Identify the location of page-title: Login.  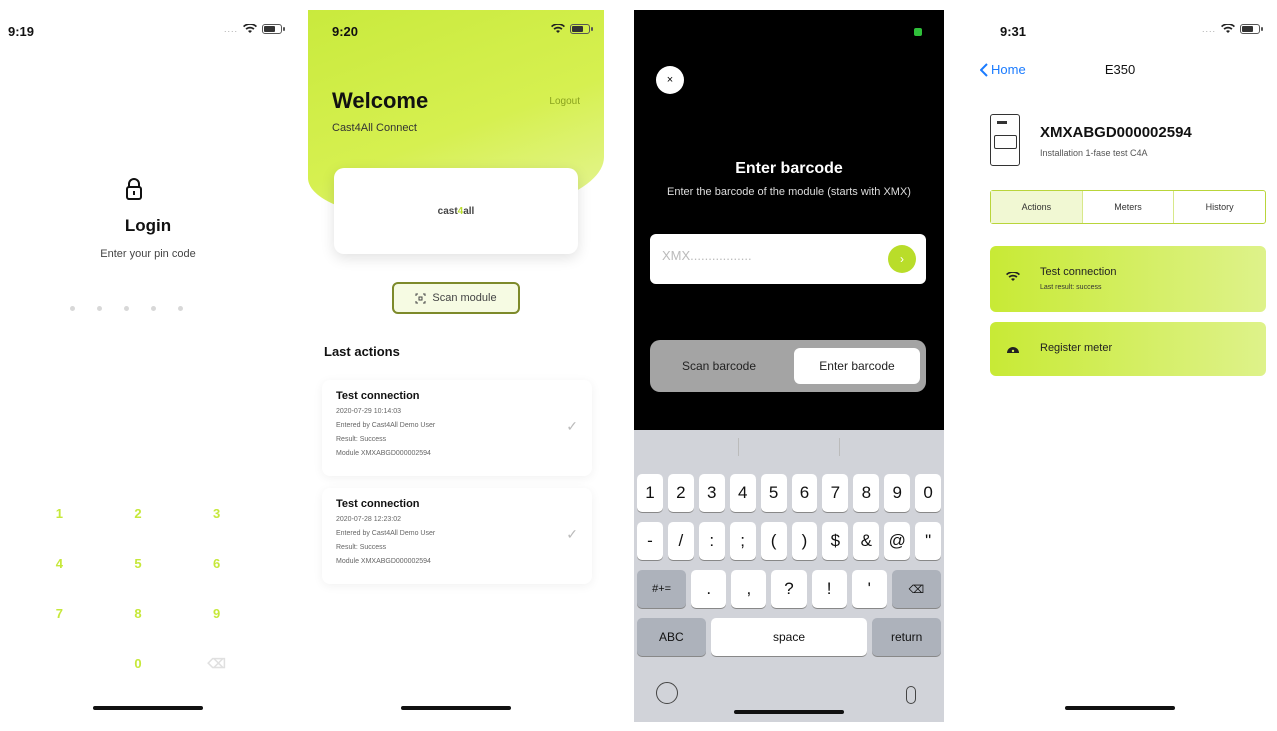
(148, 225).